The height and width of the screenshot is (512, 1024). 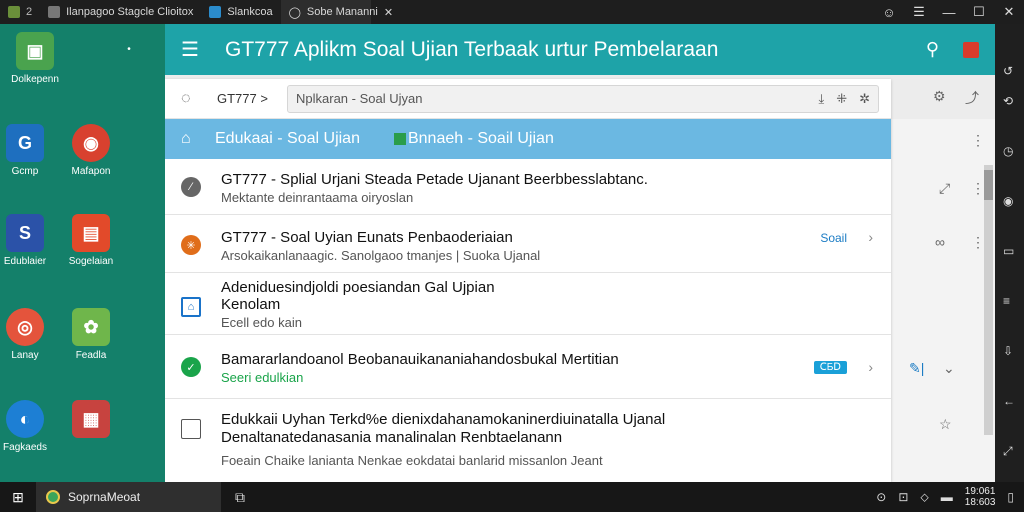 What do you see at coordinates (583, 98) in the screenshot?
I see `search-input: Nplkaran - Soal Ujyan ⤓ ⁜ ✲` at bounding box center [583, 98].